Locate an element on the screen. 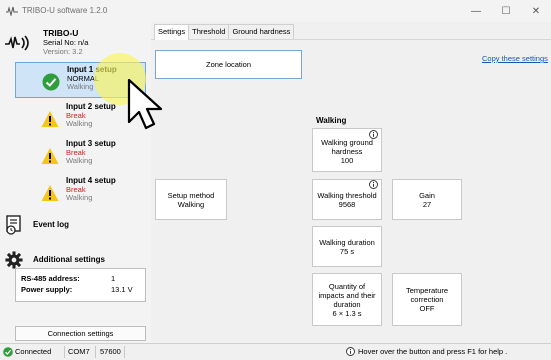 The width and height of the screenshot is (551, 360). walking-threshold-label: Walking threshold is located at coordinates (347, 195).